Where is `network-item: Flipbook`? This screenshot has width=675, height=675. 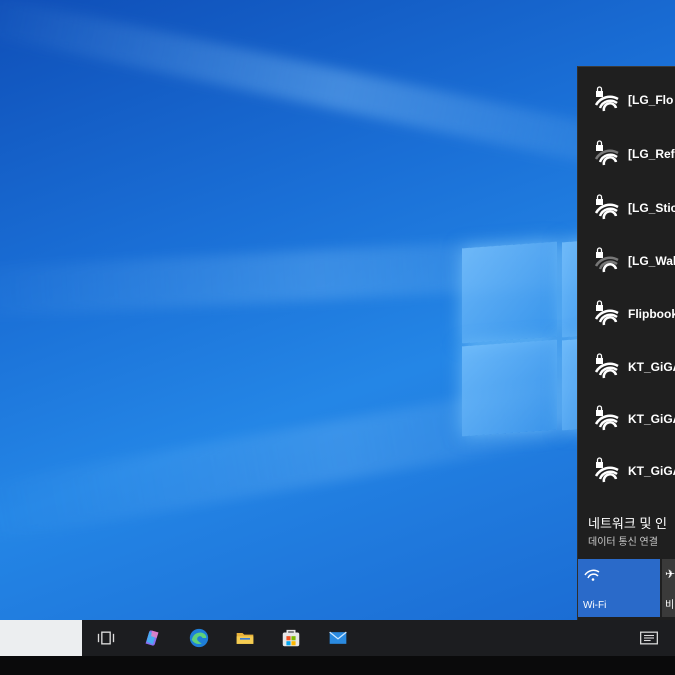 network-item: Flipbook is located at coordinates (626, 314).